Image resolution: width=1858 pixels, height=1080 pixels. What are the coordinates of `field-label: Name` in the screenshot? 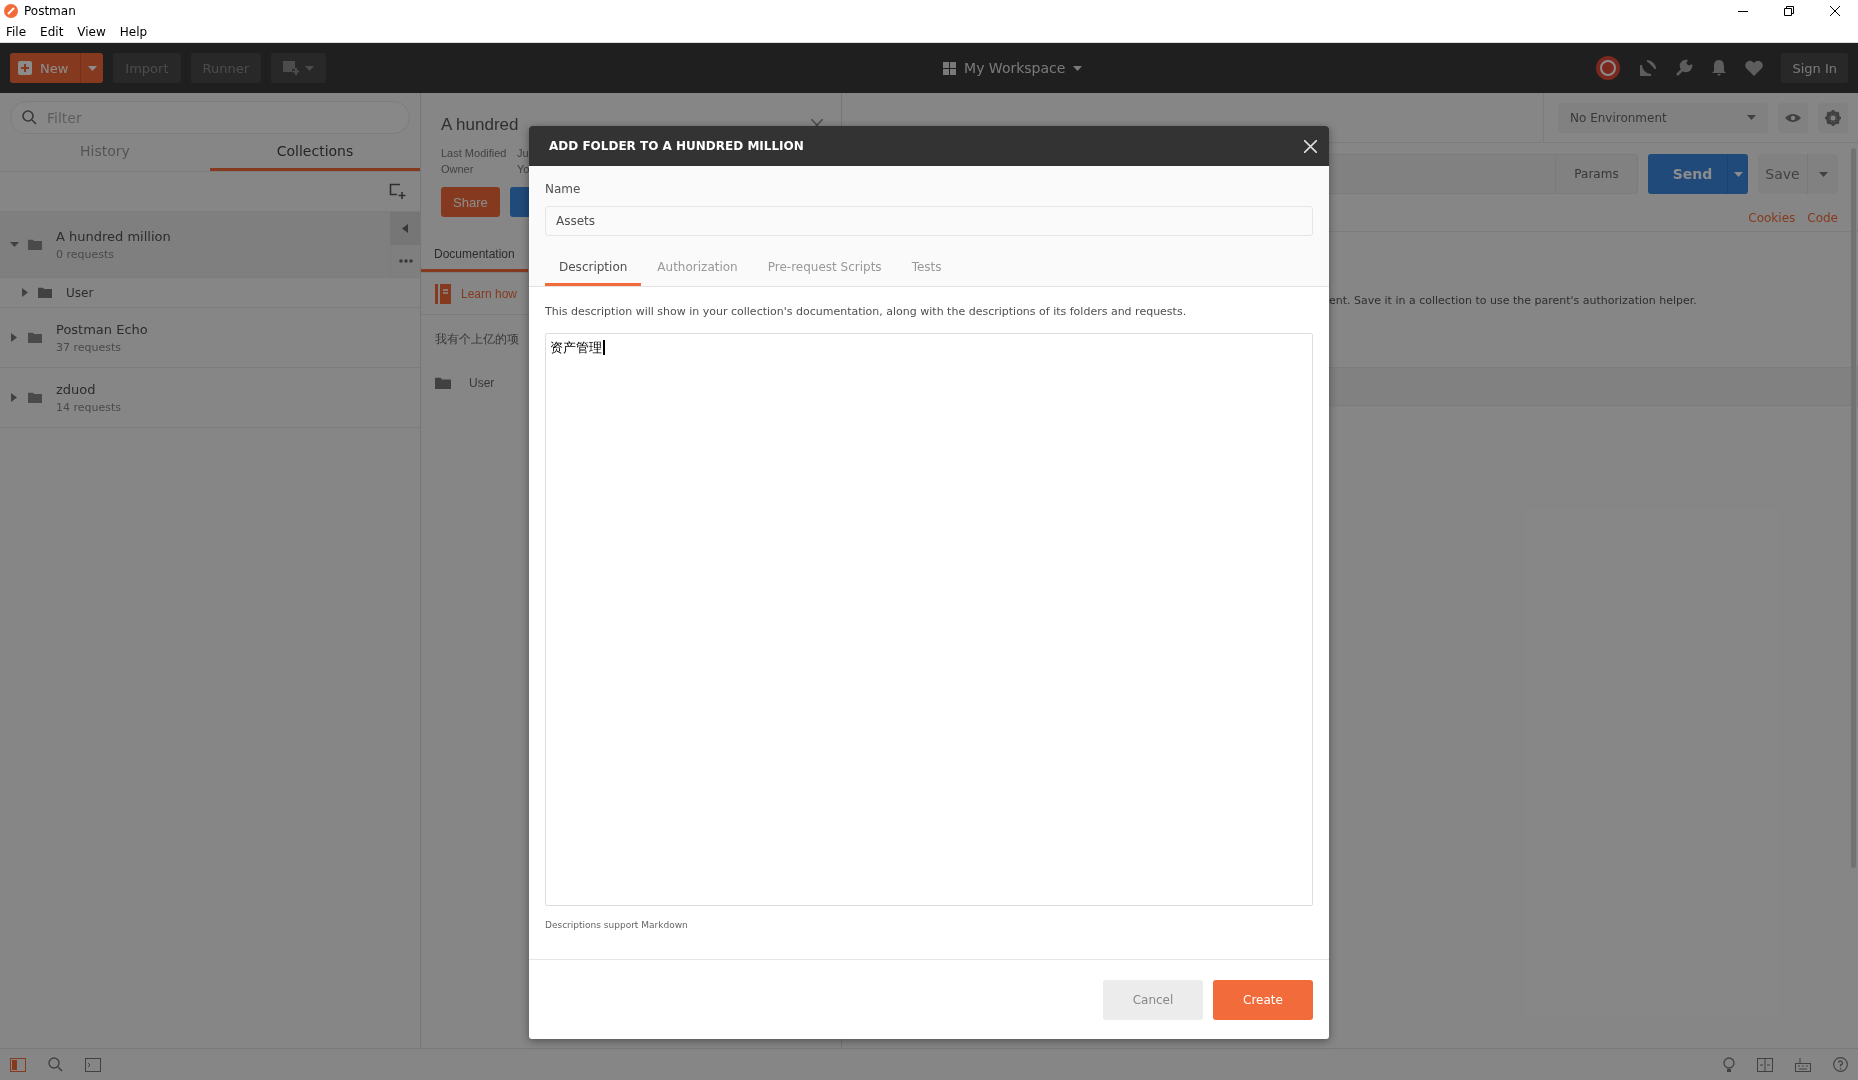 It's located at (563, 189).